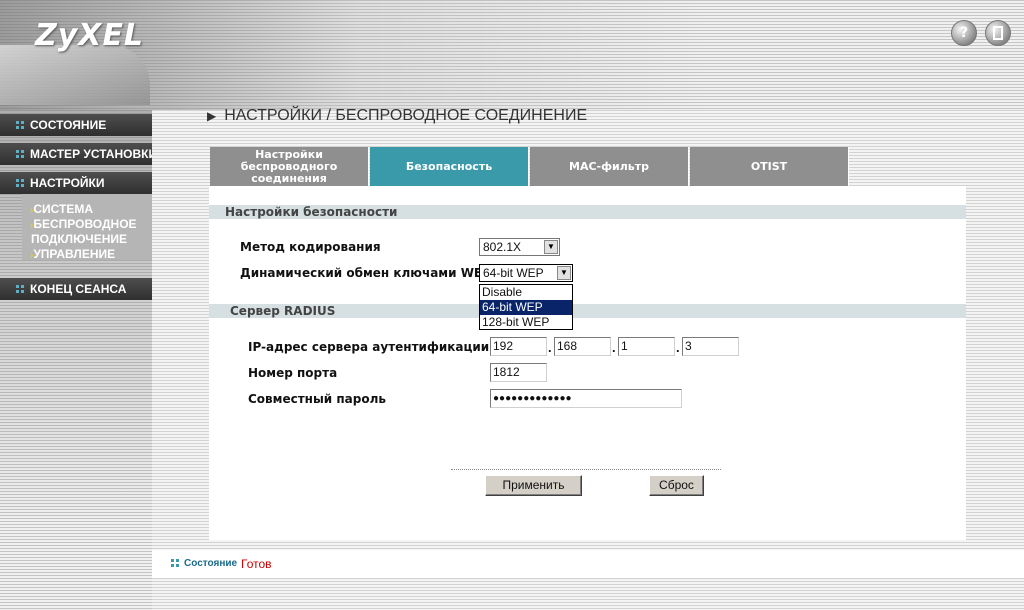 The image size is (1024, 610). What do you see at coordinates (582, 346) in the screenshot?
I see `ip-octet-2-input: 168` at bounding box center [582, 346].